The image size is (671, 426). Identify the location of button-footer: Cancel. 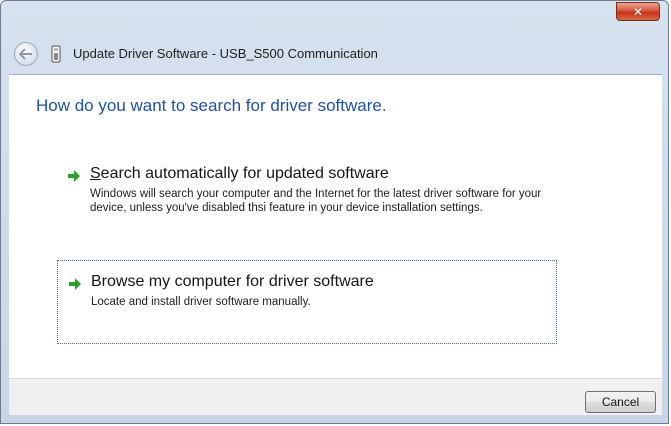
(335, 396).